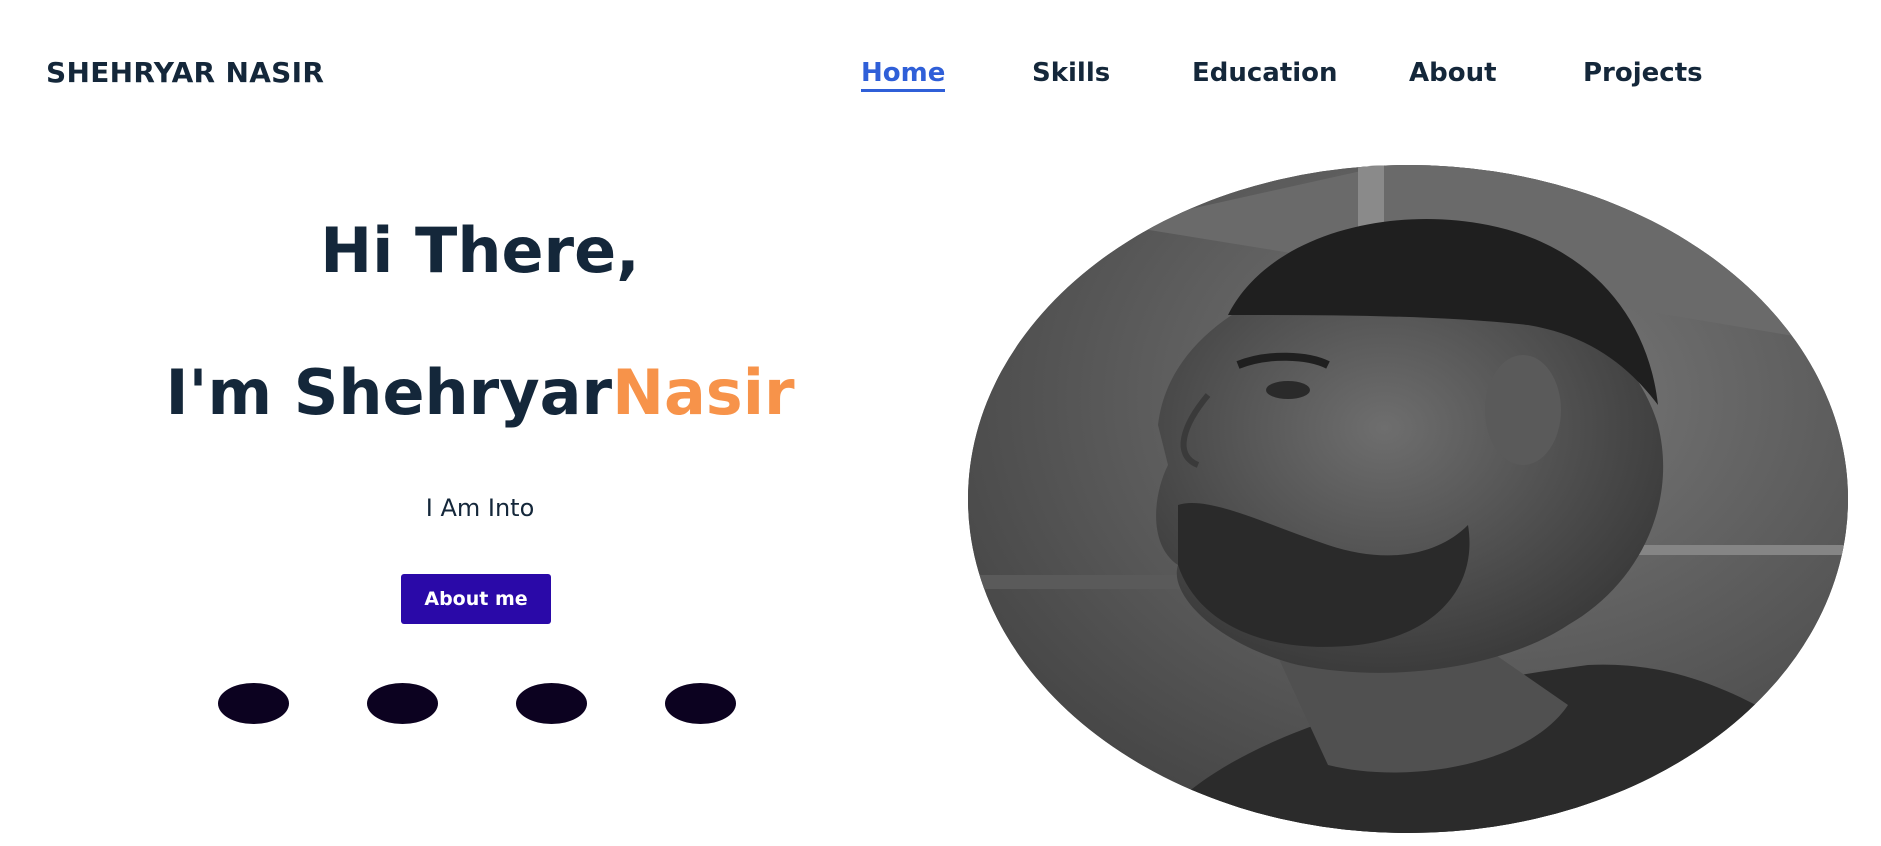 The image size is (1881, 846). Describe the element at coordinates (903, 75) in the screenshot. I see `nav-home-link: Home` at that location.